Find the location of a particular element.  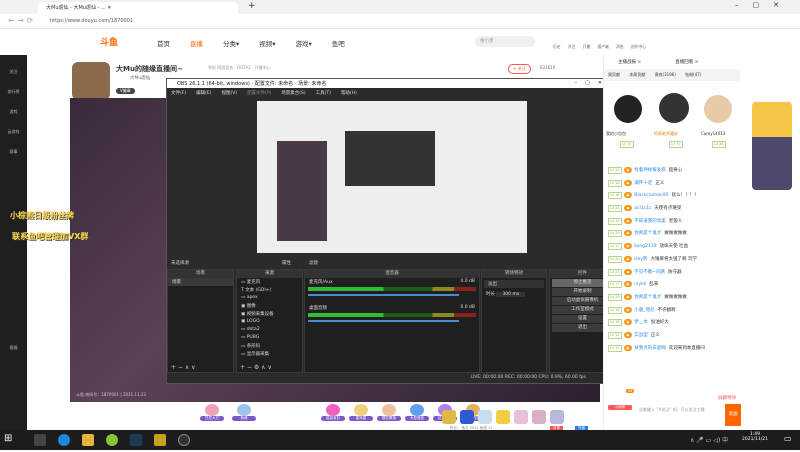

source-controls: + − ⚙ ∧ ∨ is located at coordinates (256, 367).